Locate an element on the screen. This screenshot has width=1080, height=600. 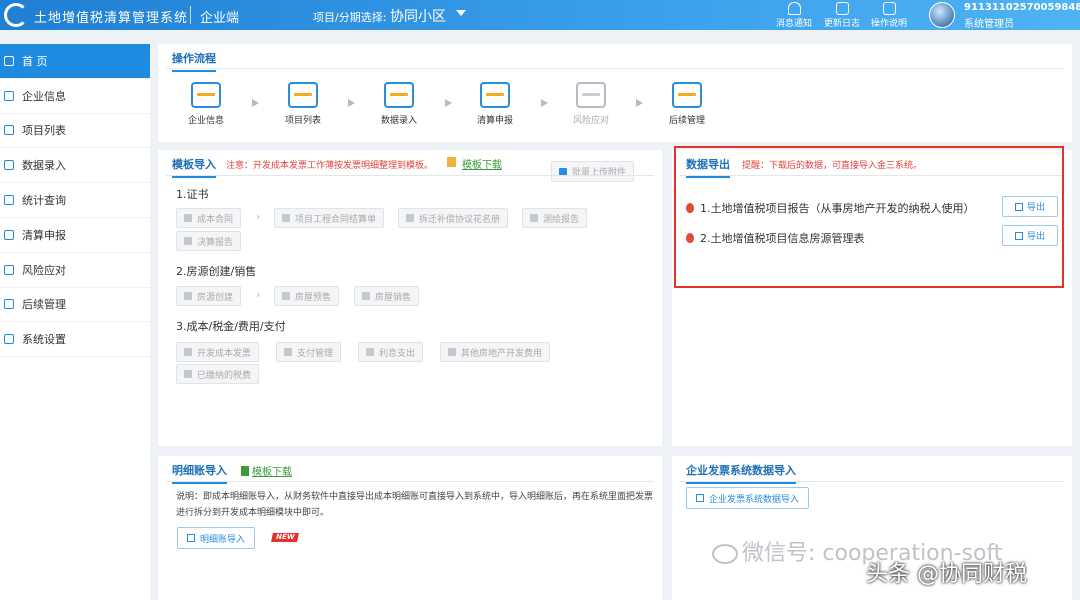
paid-taxes-button: 已缴纳的税费 is located at coordinates (218, 374).